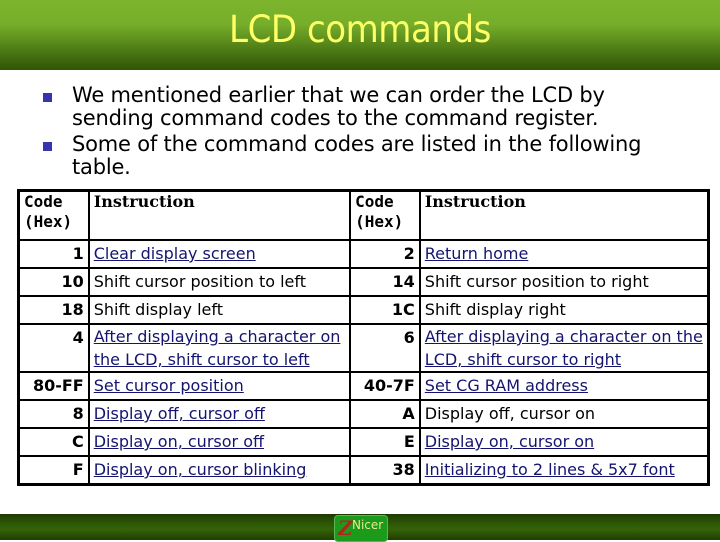  I want to click on logo-text: Nicer, so click(368, 525).